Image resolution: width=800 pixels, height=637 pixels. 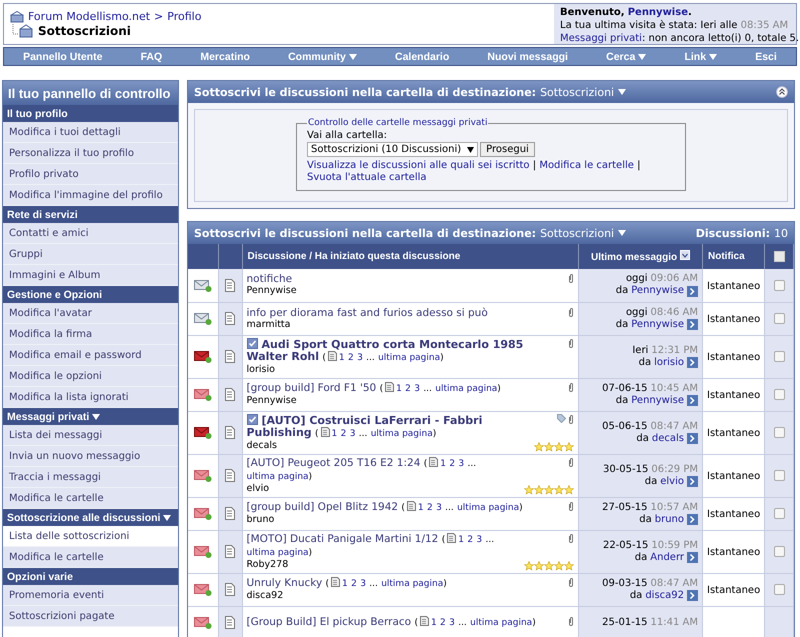 What do you see at coordinates (90, 595) in the screenshot?
I see `sidebar-item: Promemoria eventi` at bounding box center [90, 595].